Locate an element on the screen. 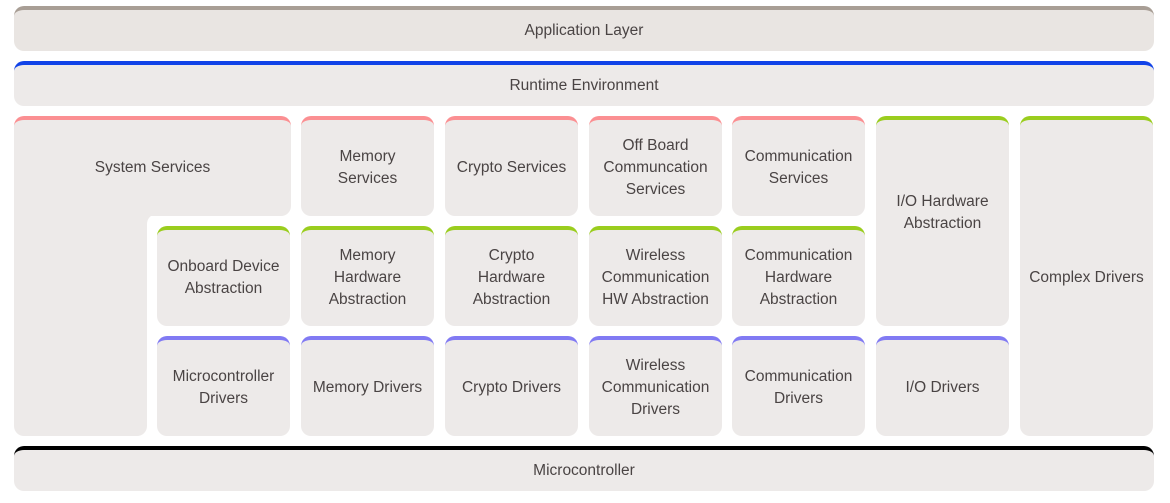  offboard-communication-services-block: Off Board Communcation Services is located at coordinates (655, 166).